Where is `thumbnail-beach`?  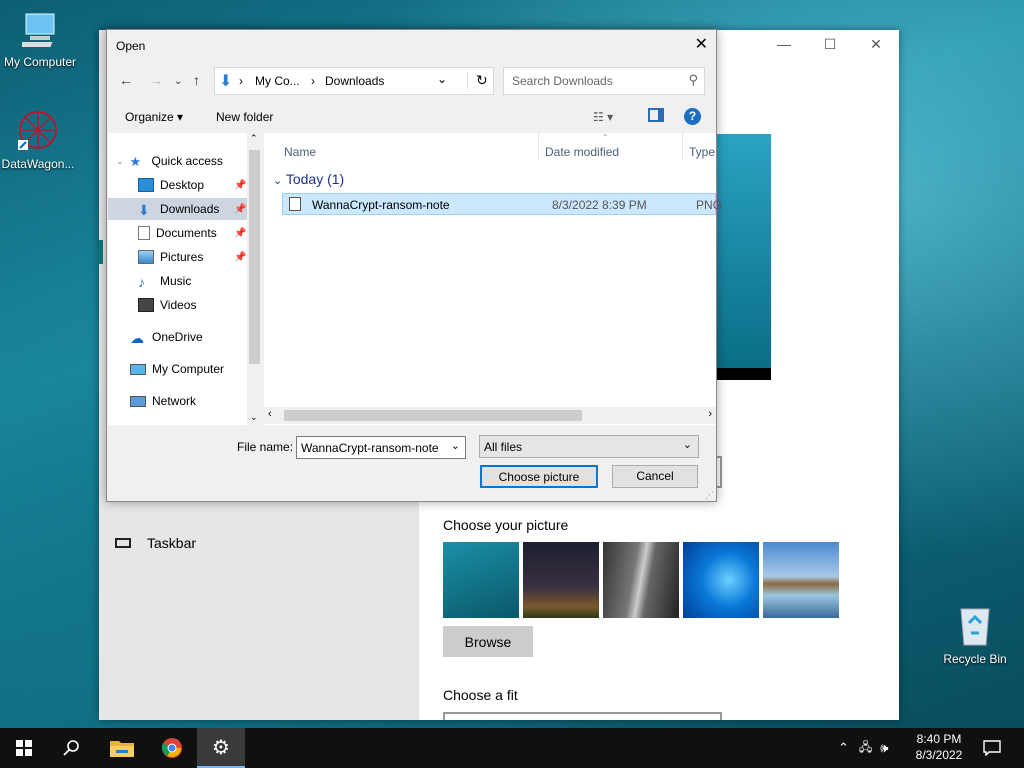 thumbnail-beach is located at coordinates (801, 580).